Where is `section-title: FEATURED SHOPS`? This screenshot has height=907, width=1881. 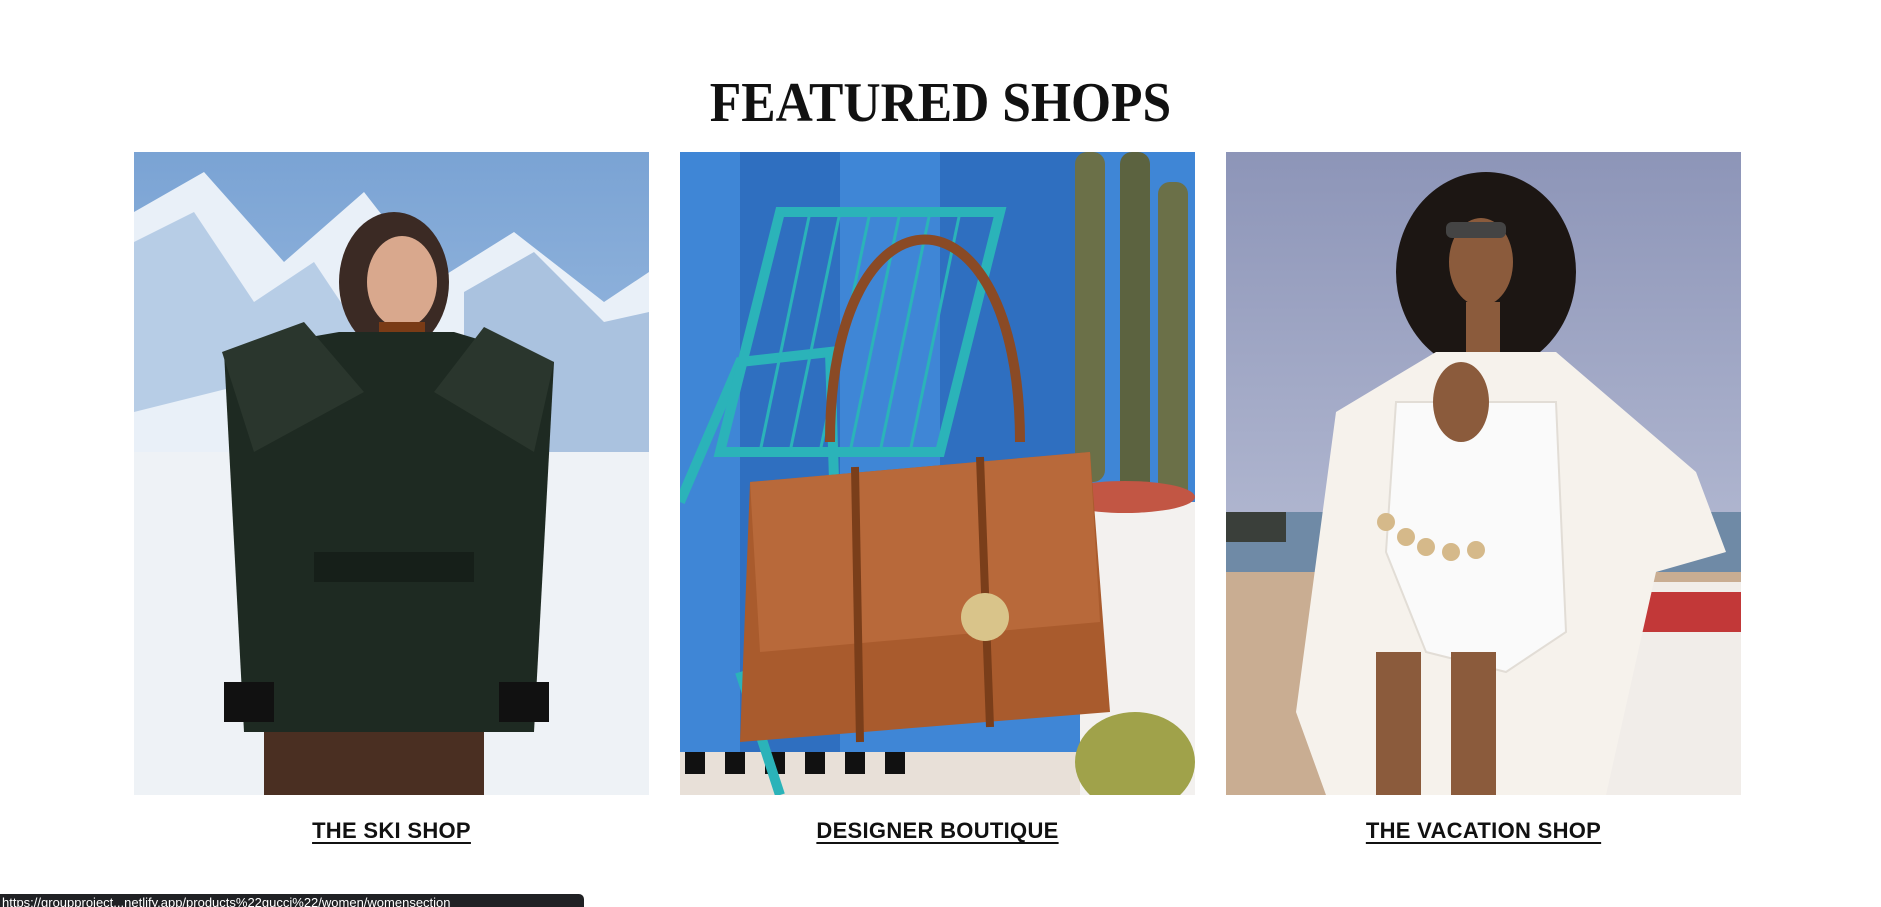 section-title: FEATURED SHOPS is located at coordinates (940, 103).